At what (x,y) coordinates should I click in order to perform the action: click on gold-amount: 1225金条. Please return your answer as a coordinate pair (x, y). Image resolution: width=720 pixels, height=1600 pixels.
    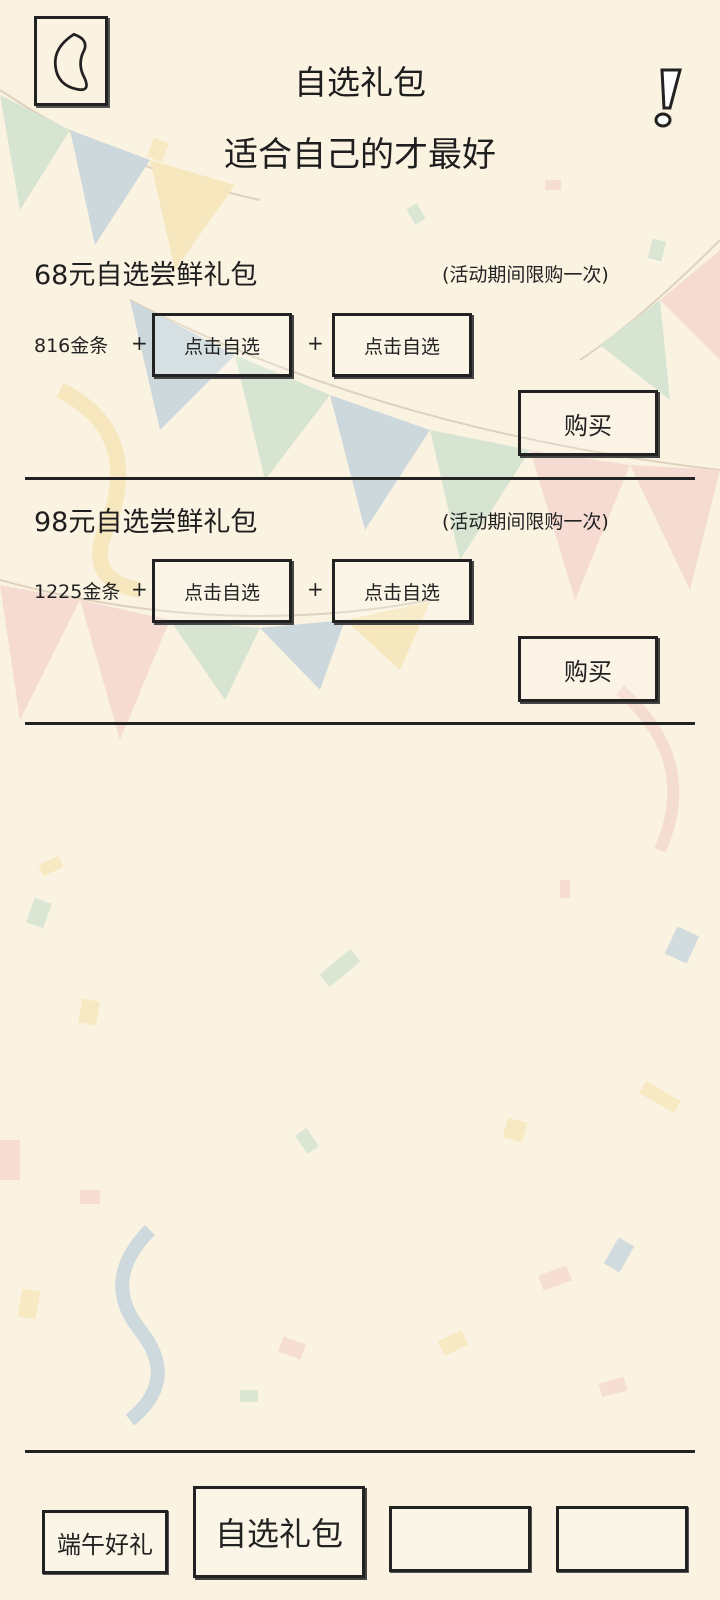
    Looking at the image, I should click on (77, 592).